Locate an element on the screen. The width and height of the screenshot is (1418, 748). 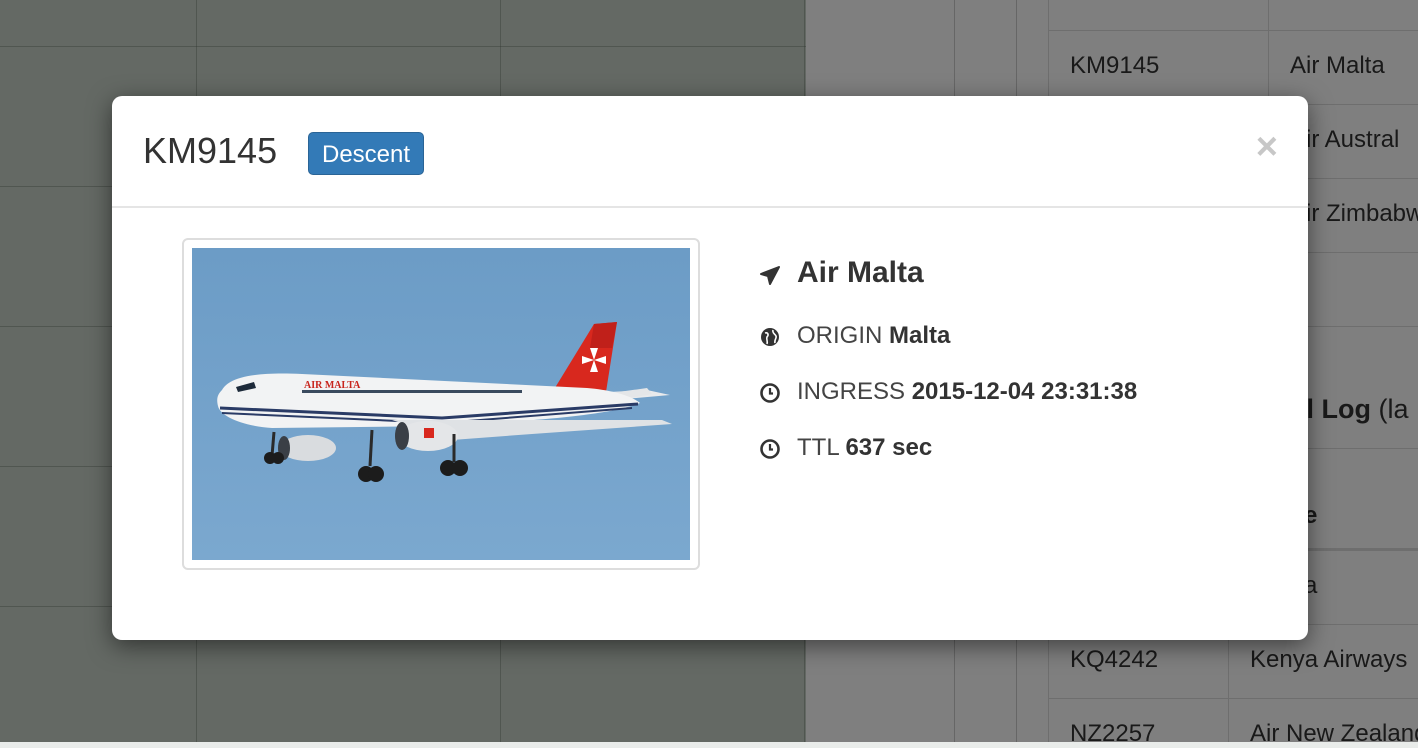
status-badge: Descent is located at coordinates (366, 153).